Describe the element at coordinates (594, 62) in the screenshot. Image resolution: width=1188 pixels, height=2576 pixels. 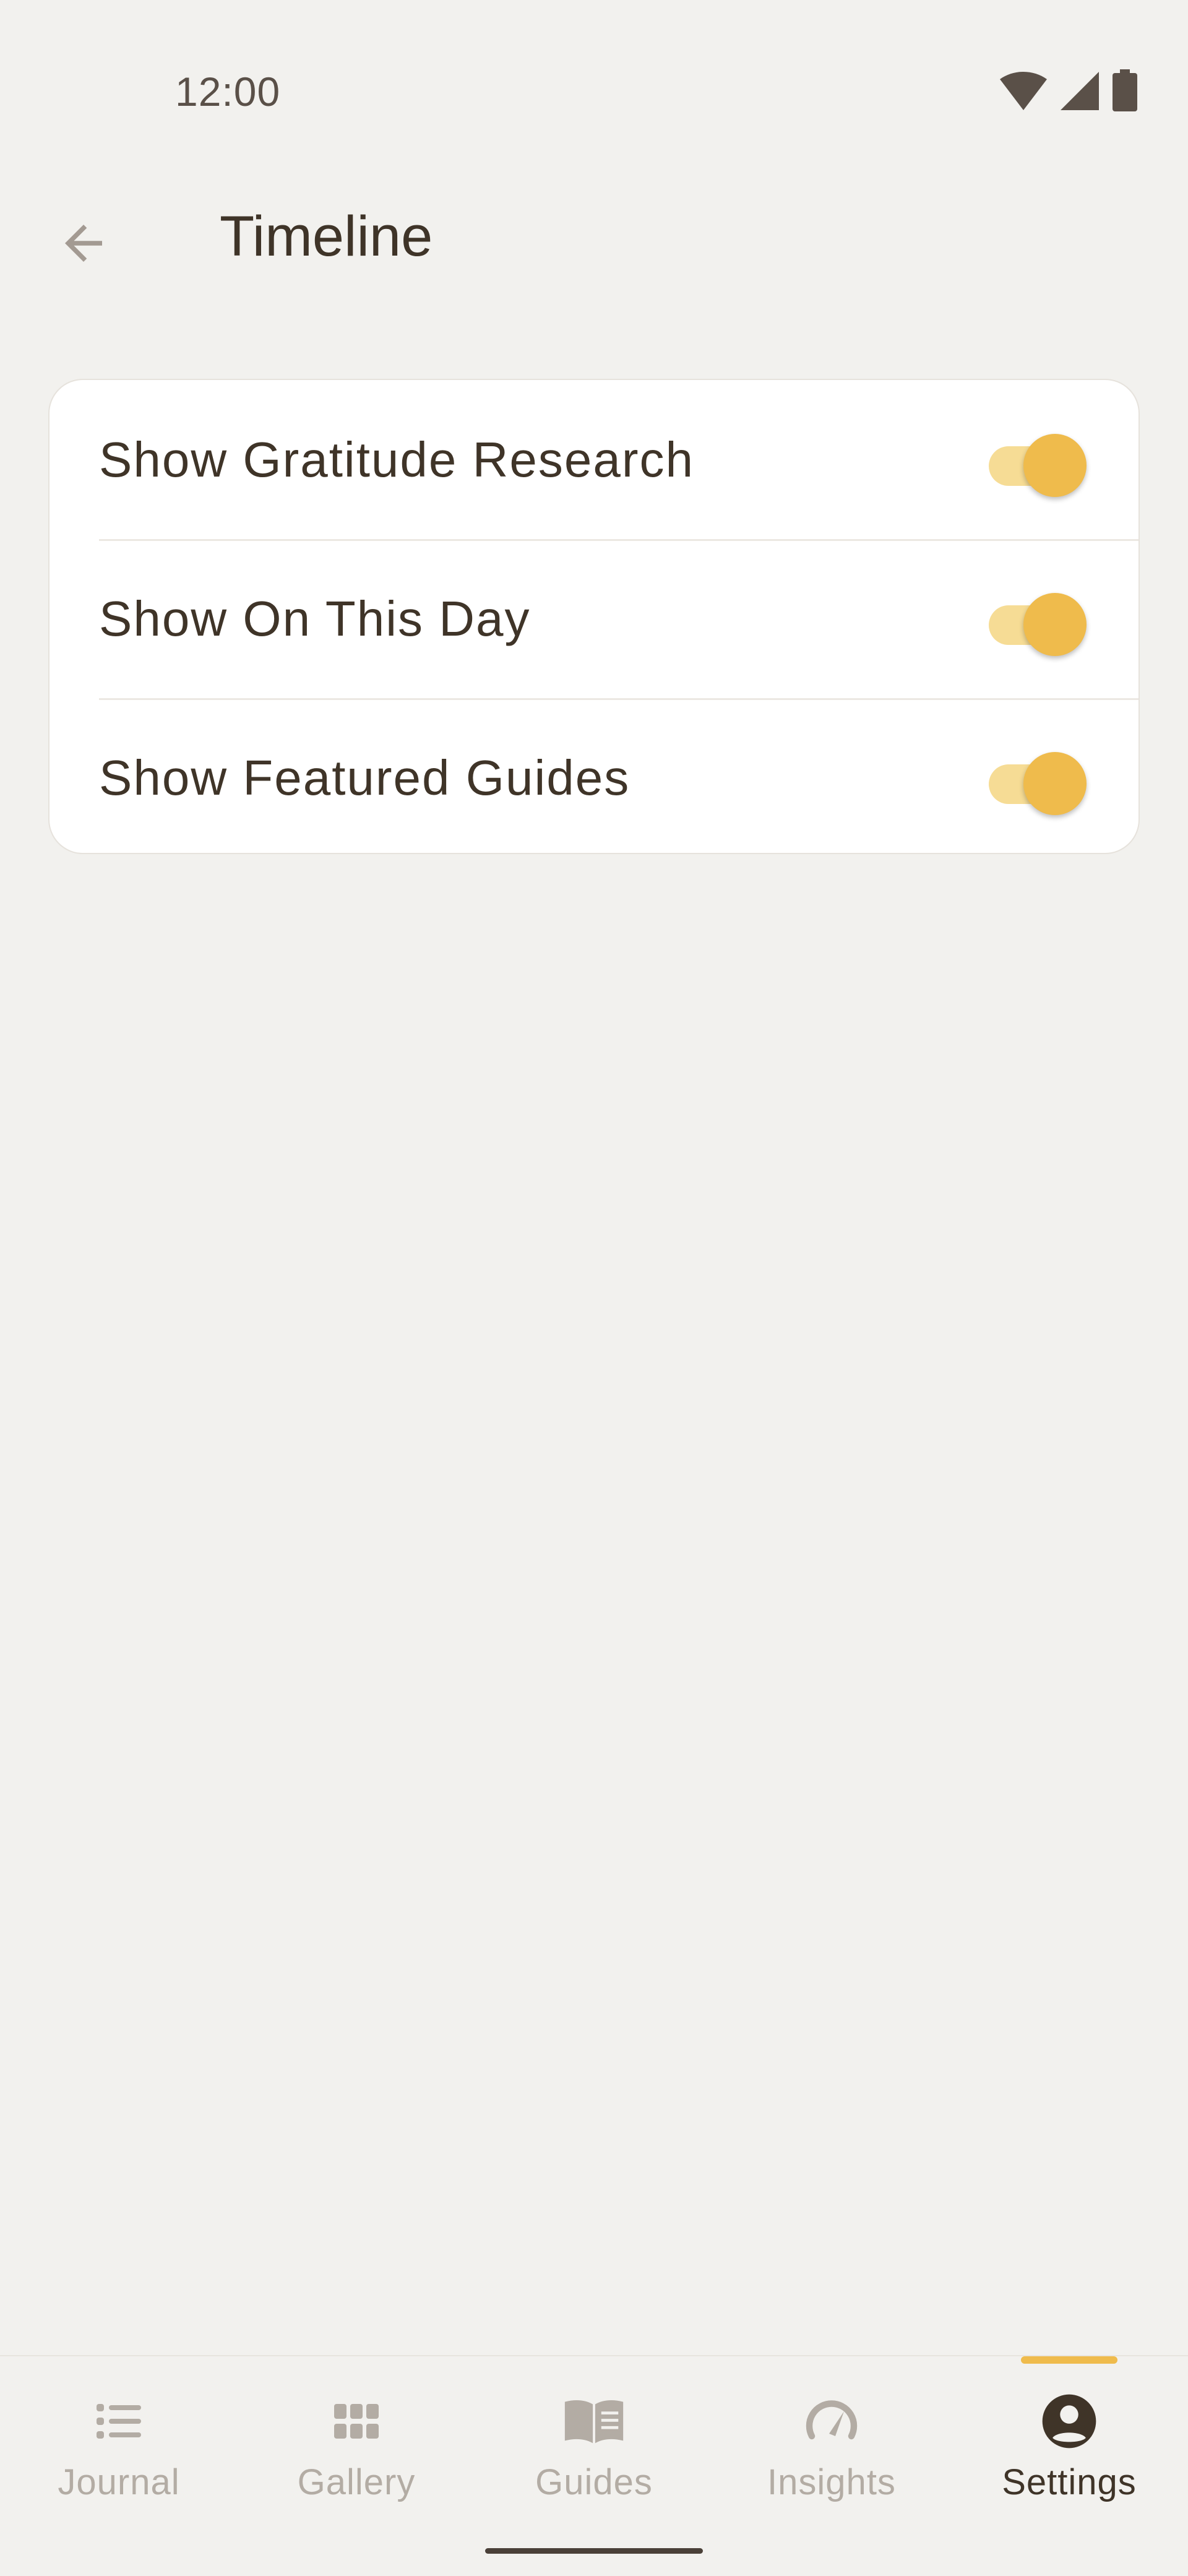
I see `status-bar: 12:00` at that location.